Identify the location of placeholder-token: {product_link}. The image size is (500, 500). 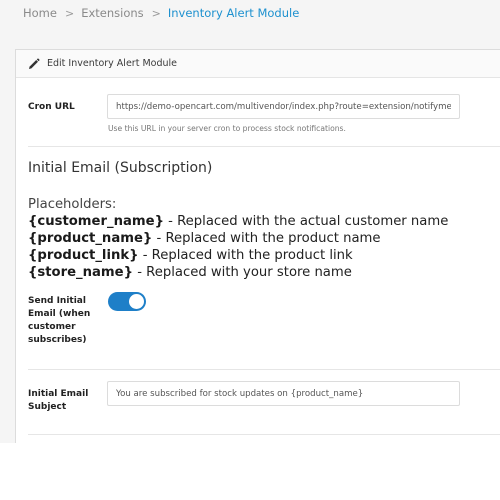
(83, 255).